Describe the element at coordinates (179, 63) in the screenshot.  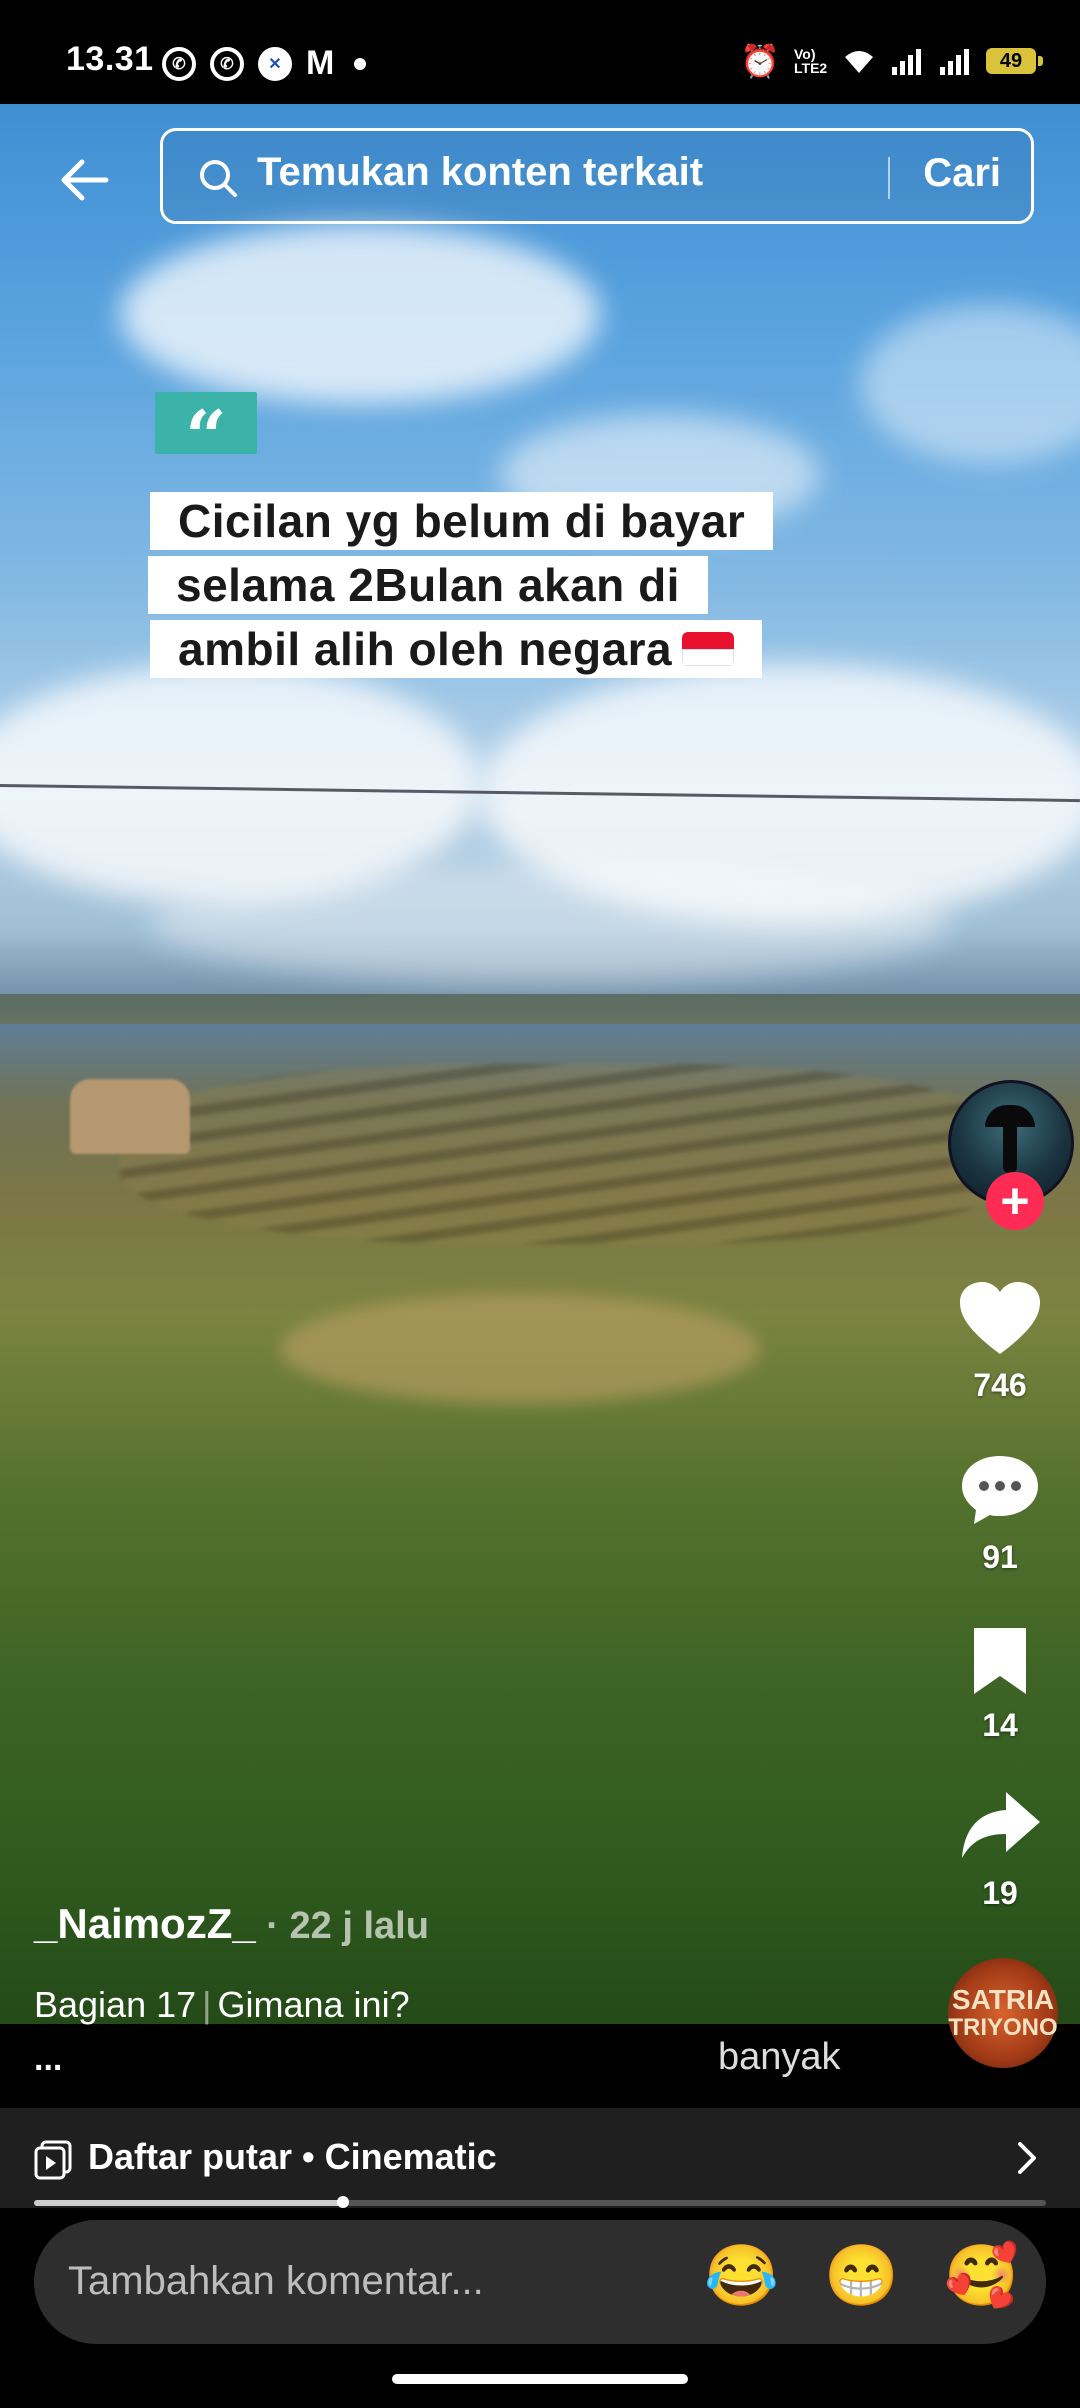
I see `whatsapp-icon: ✆` at that location.